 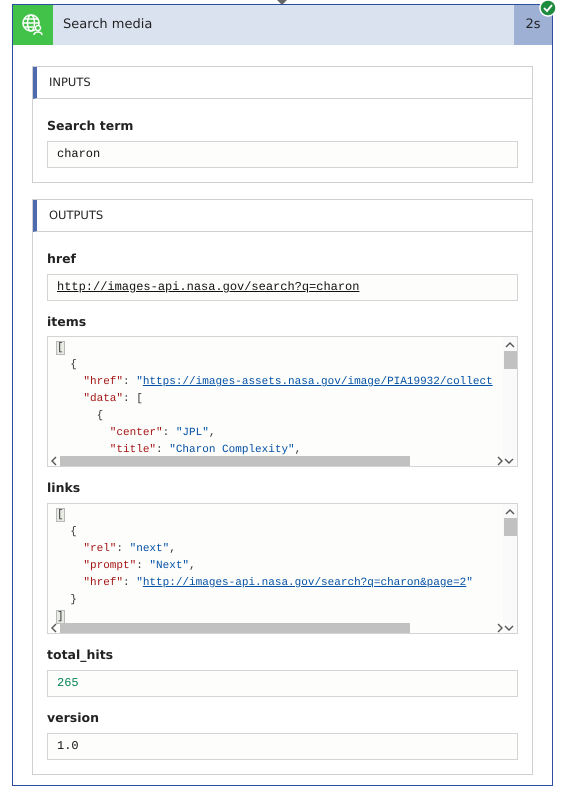 I want to click on field-label: links, so click(x=63, y=488).